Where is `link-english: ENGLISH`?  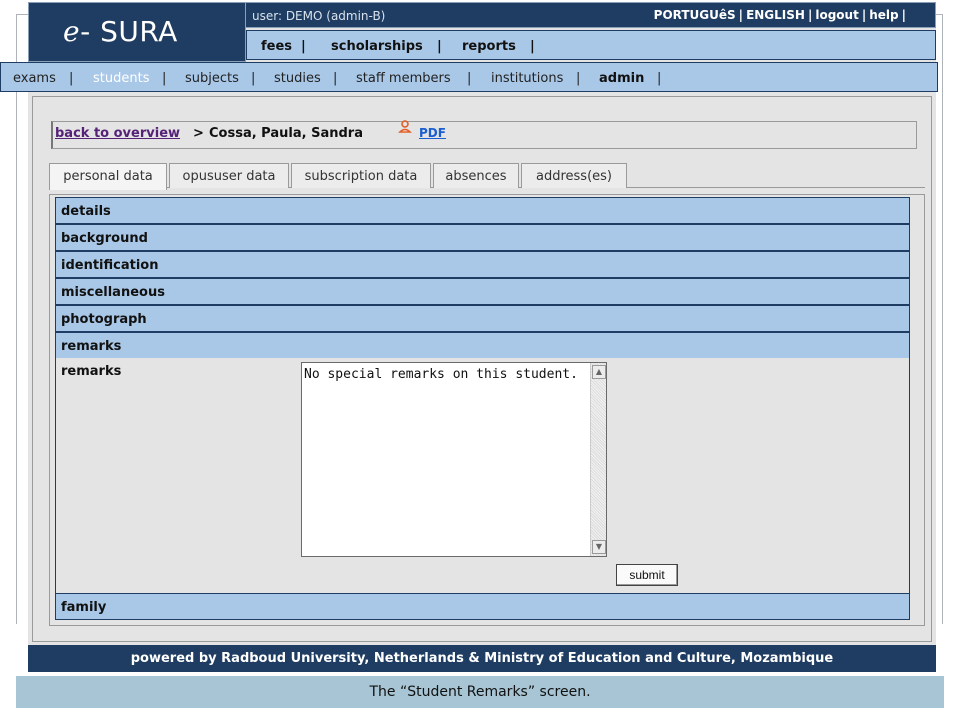 link-english: ENGLISH is located at coordinates (775, 15).